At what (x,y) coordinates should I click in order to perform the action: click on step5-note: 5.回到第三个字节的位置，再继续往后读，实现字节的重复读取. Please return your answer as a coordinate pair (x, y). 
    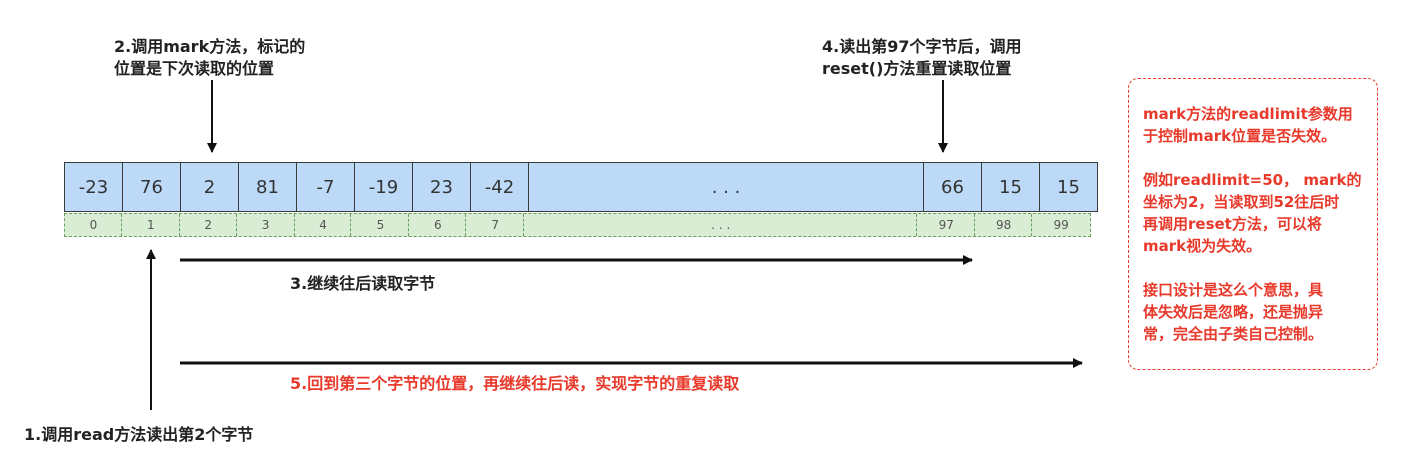
    Looking at the image, I should click on (515, 383).